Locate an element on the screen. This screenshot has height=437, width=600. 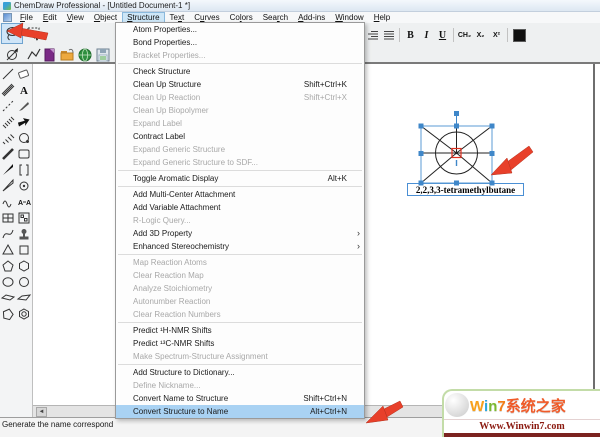
document-icon is located at coordinates (7, 17).